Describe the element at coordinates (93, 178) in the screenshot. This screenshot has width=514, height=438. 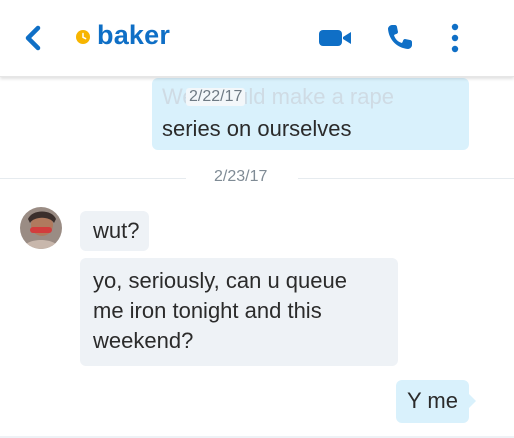
I see `date-separator-line-left` at that location.